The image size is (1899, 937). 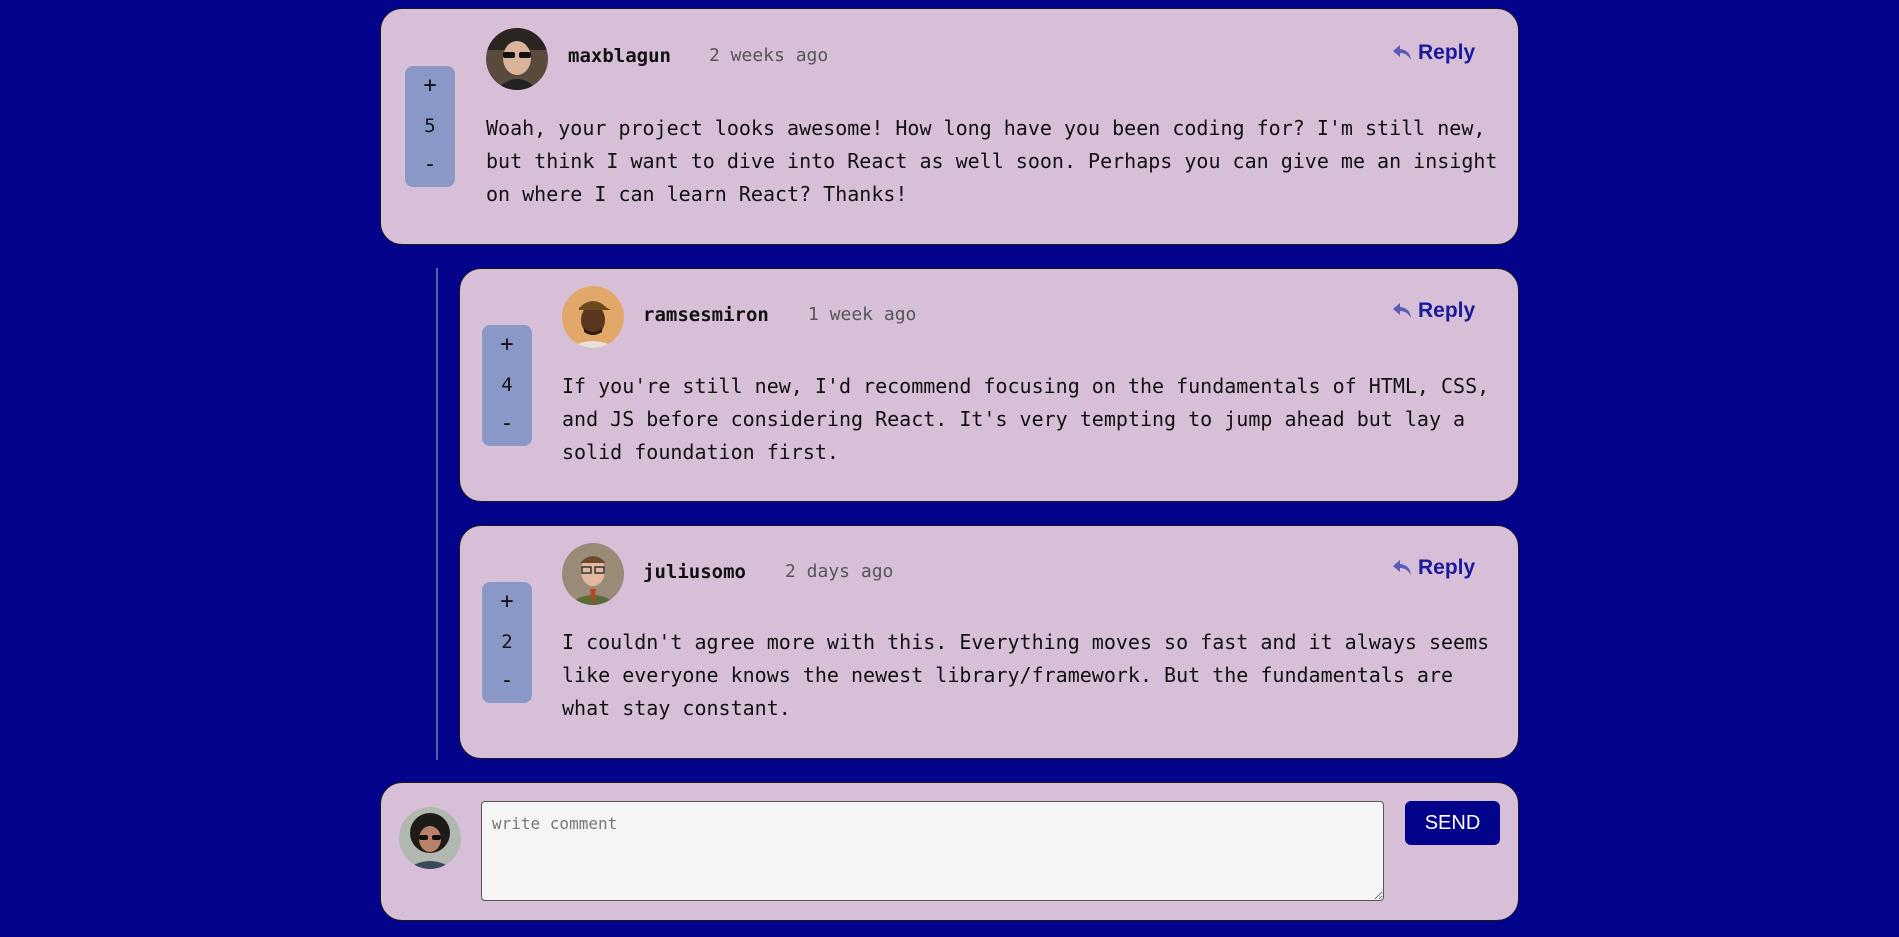 What do you see at coordinates (437, 514) in the screenshot?
I see `thread-line` at bounding box center [437, 514].